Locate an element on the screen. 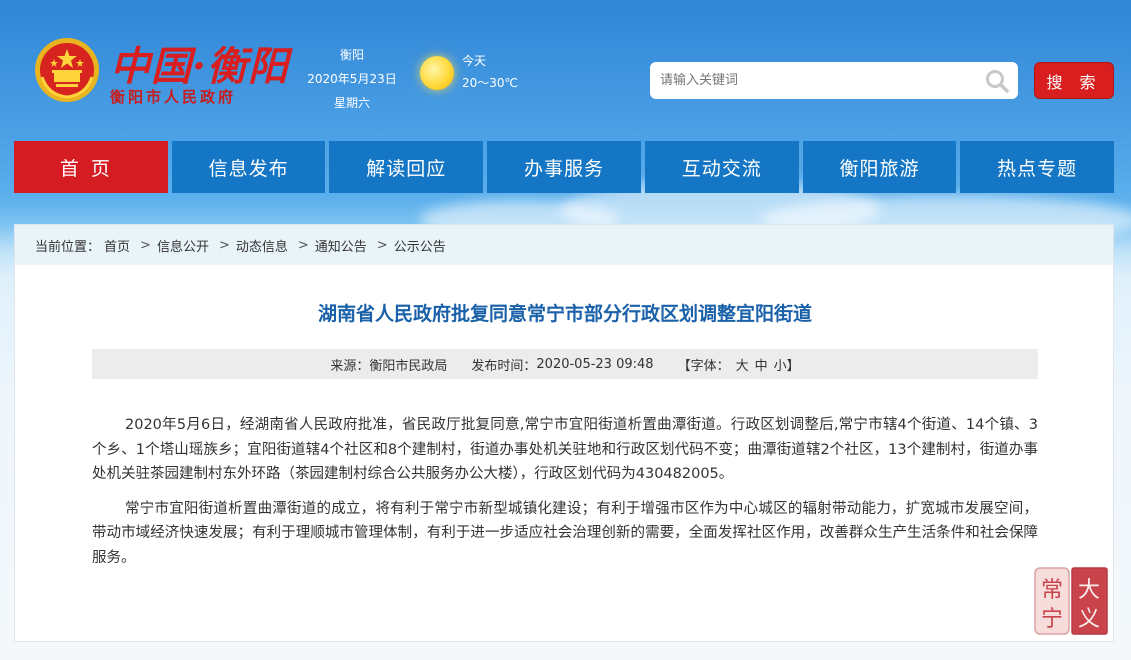 The image size is (1131, 660). weather-label: 今天 is located at coordinates (474, 61).